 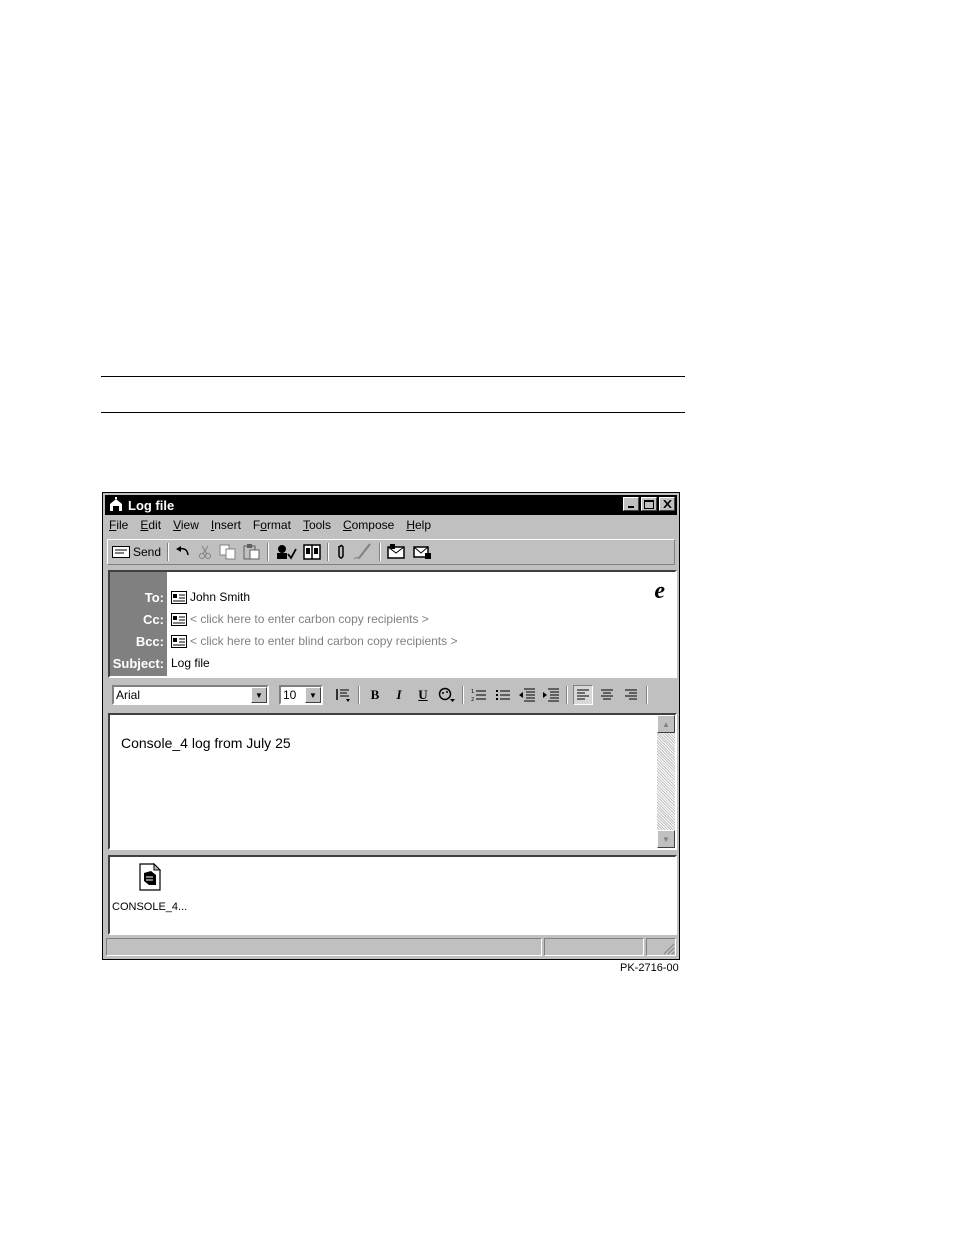 I want to click on subject-field: Log file, so click(x=190, y=663).